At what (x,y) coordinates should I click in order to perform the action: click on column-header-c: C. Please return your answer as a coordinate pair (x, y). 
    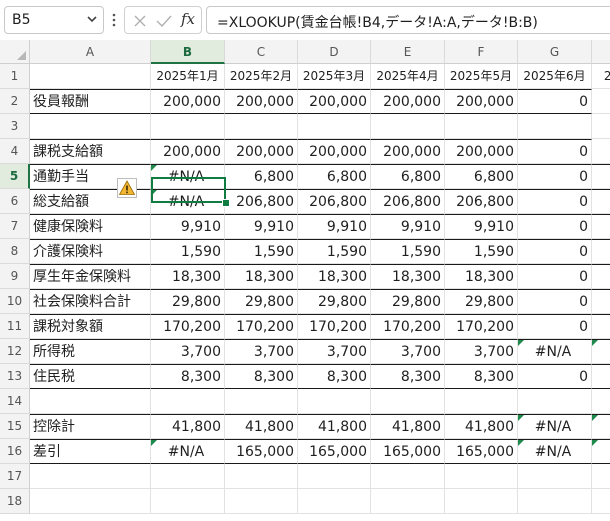
    Looking at the image, I should click on (261, 52).